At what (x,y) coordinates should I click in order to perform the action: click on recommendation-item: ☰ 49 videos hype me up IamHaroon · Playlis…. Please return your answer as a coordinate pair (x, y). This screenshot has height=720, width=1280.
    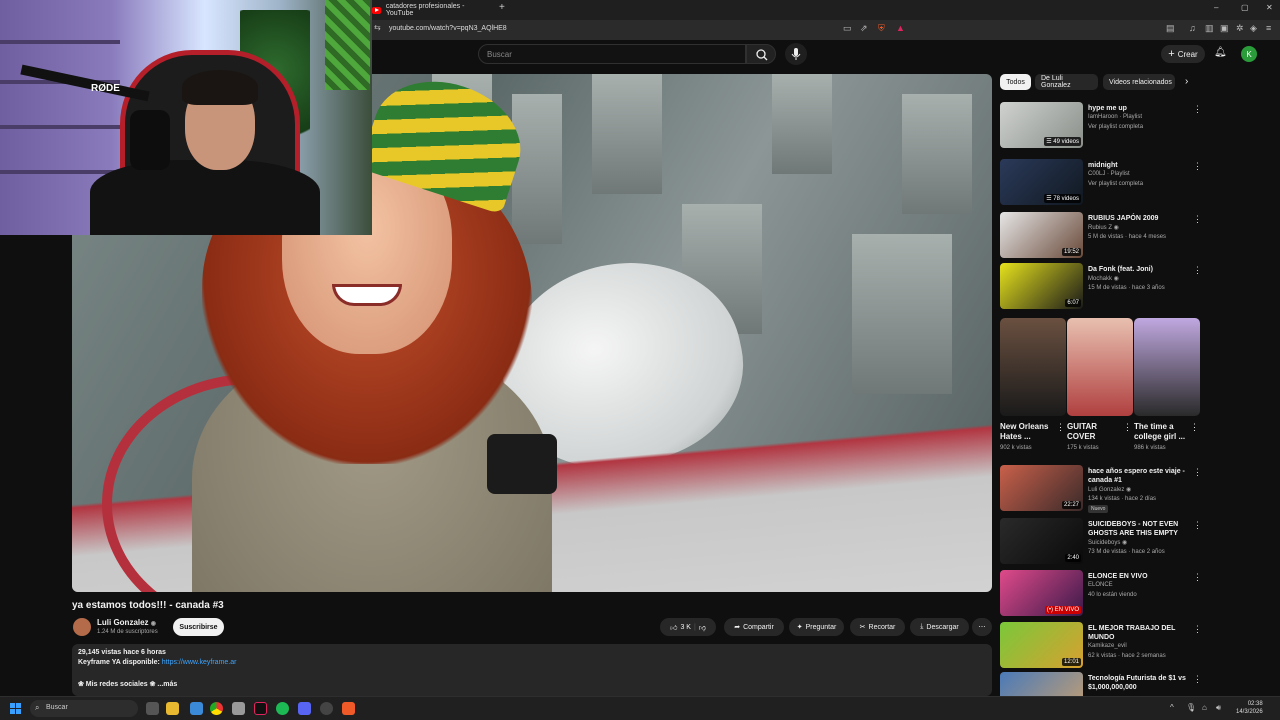
    Looking at the image, I should click on (1105, 125).